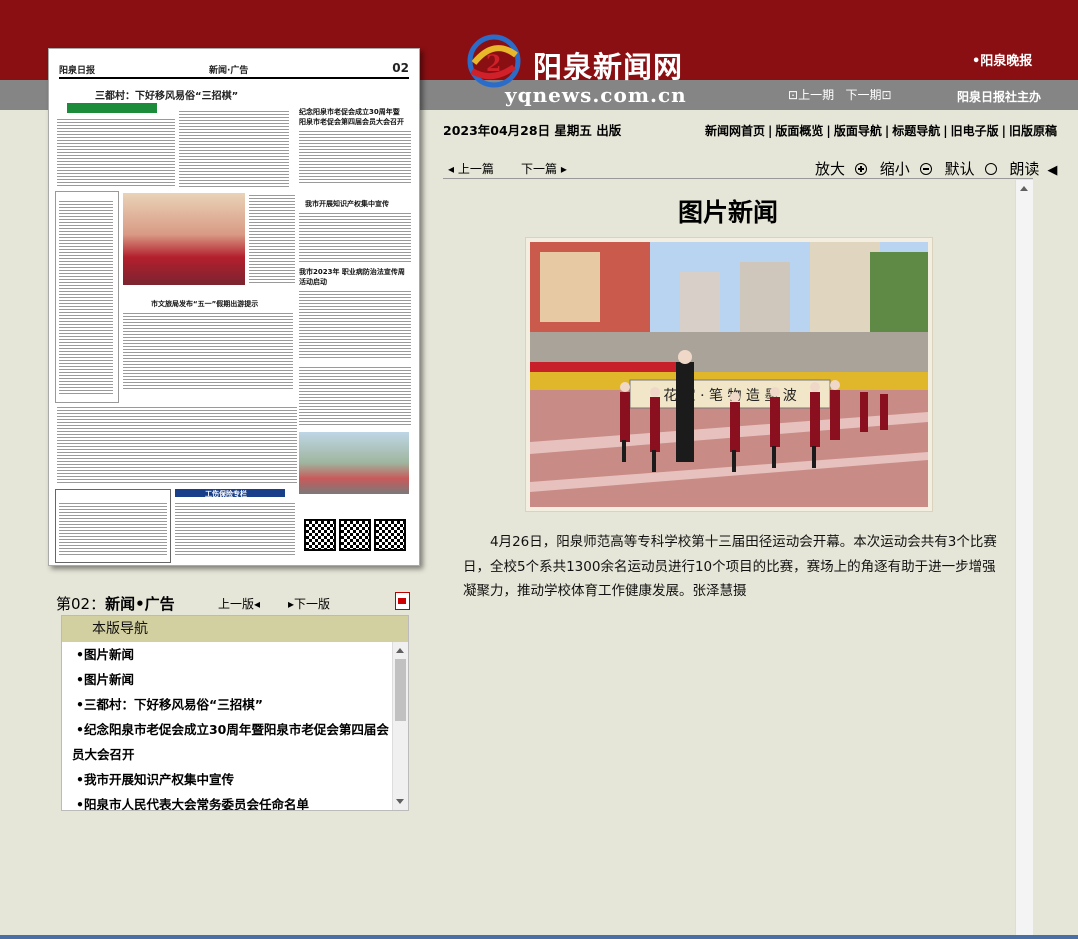  I want to click on paper-masthead: 阳泉日报 新闻·广告 02, so click(234, 70).